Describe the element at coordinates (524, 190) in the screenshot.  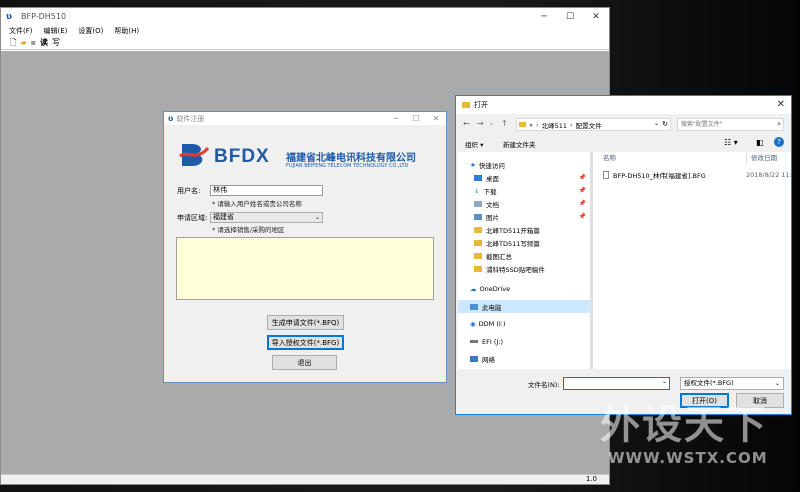
I see `nav-downloads: ↓ 下载 📌` at that location.